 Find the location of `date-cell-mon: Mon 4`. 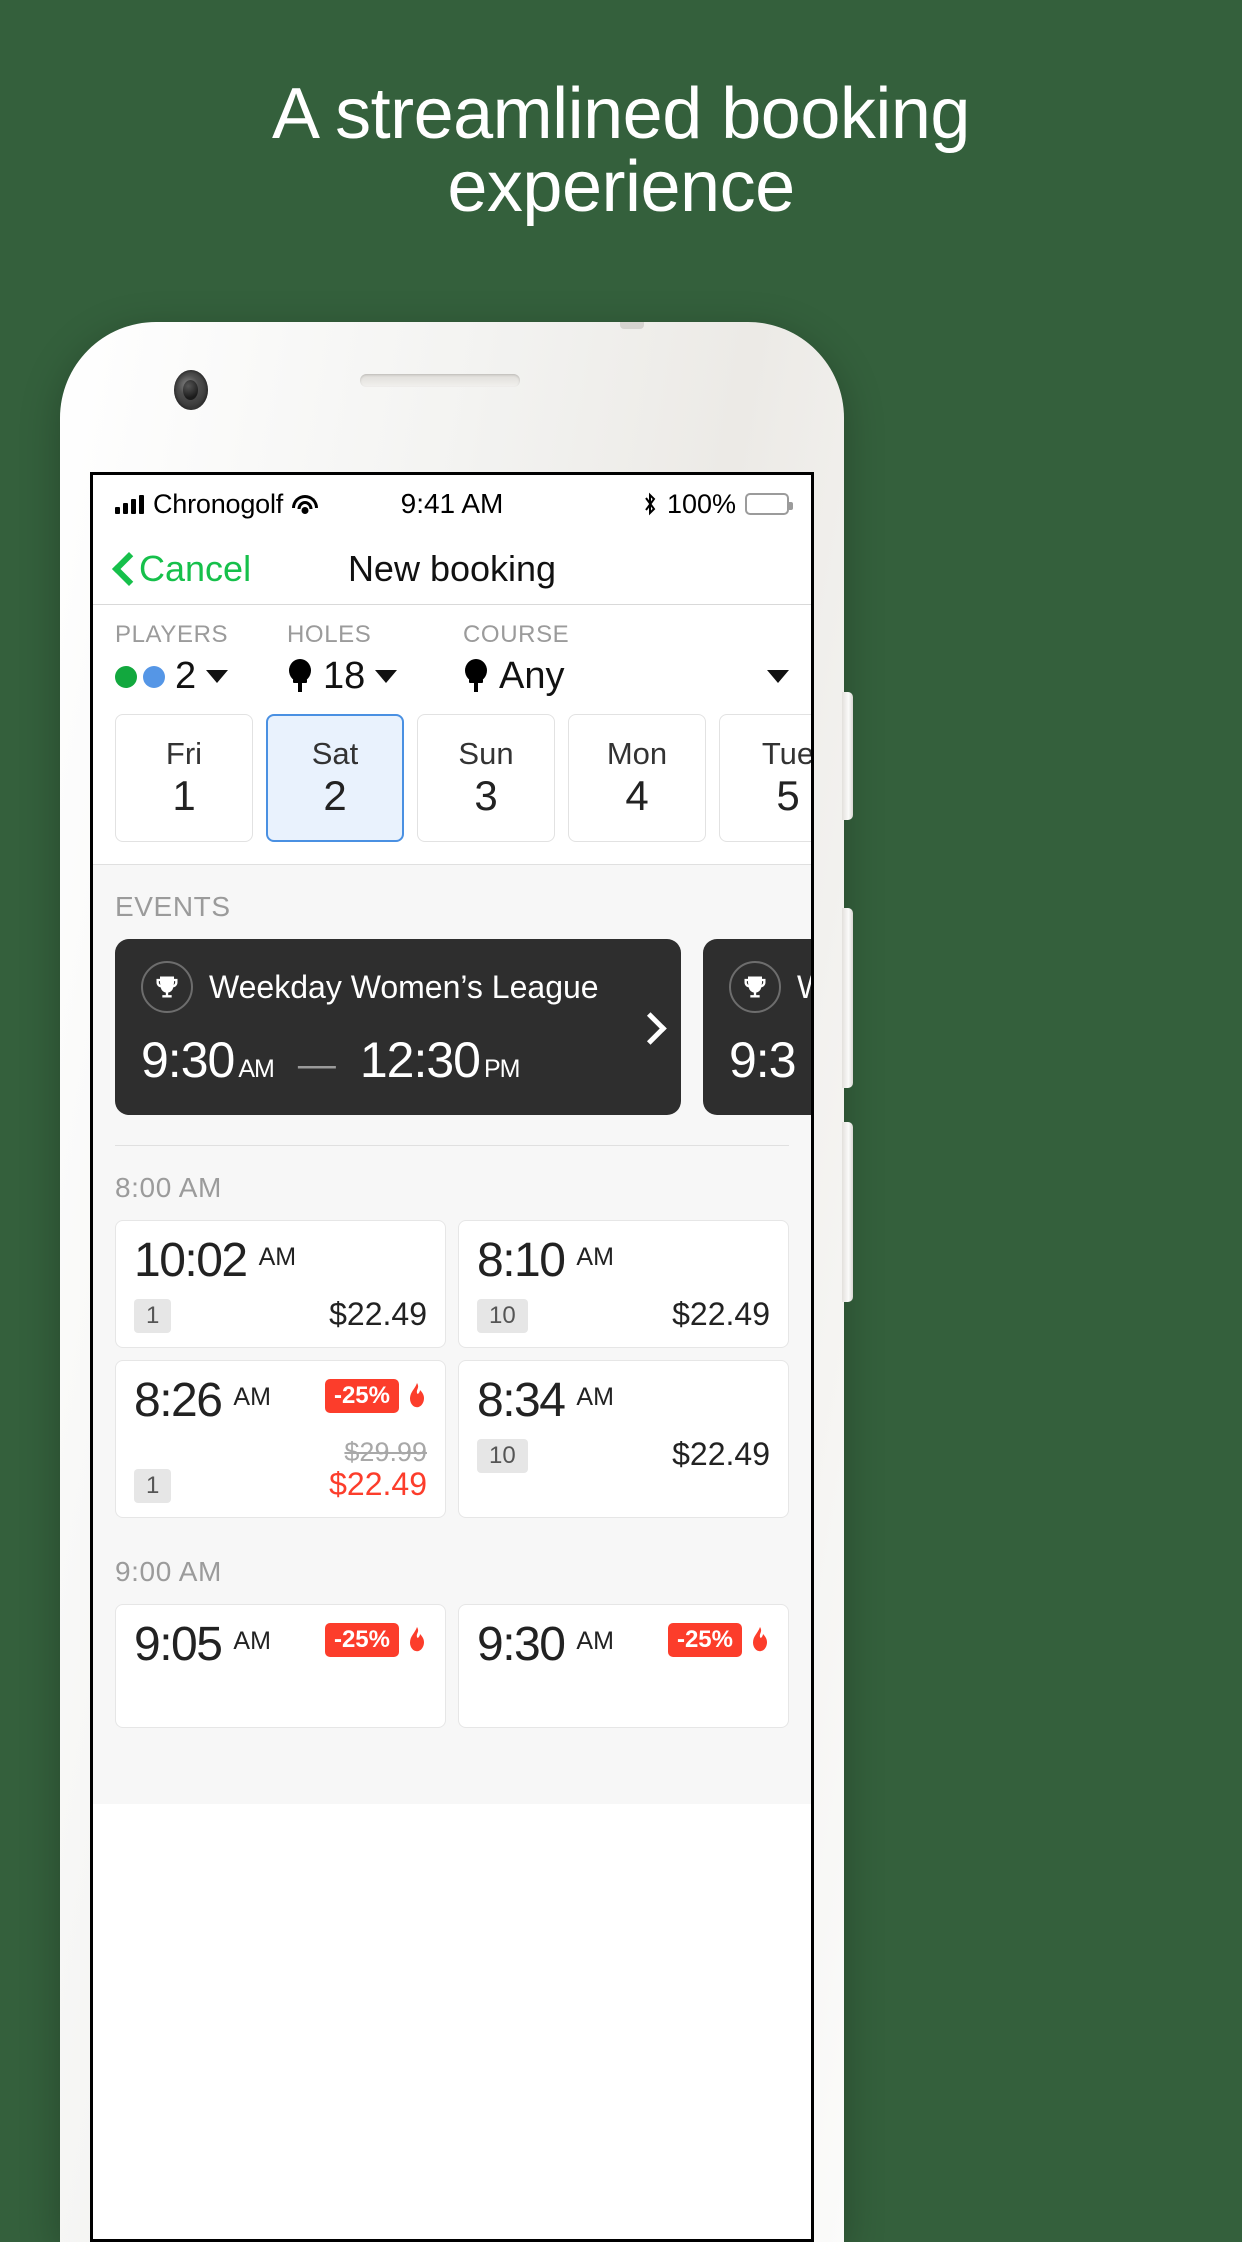

date-cell-mon: Mon 4 is located at coordinates (637, 778).